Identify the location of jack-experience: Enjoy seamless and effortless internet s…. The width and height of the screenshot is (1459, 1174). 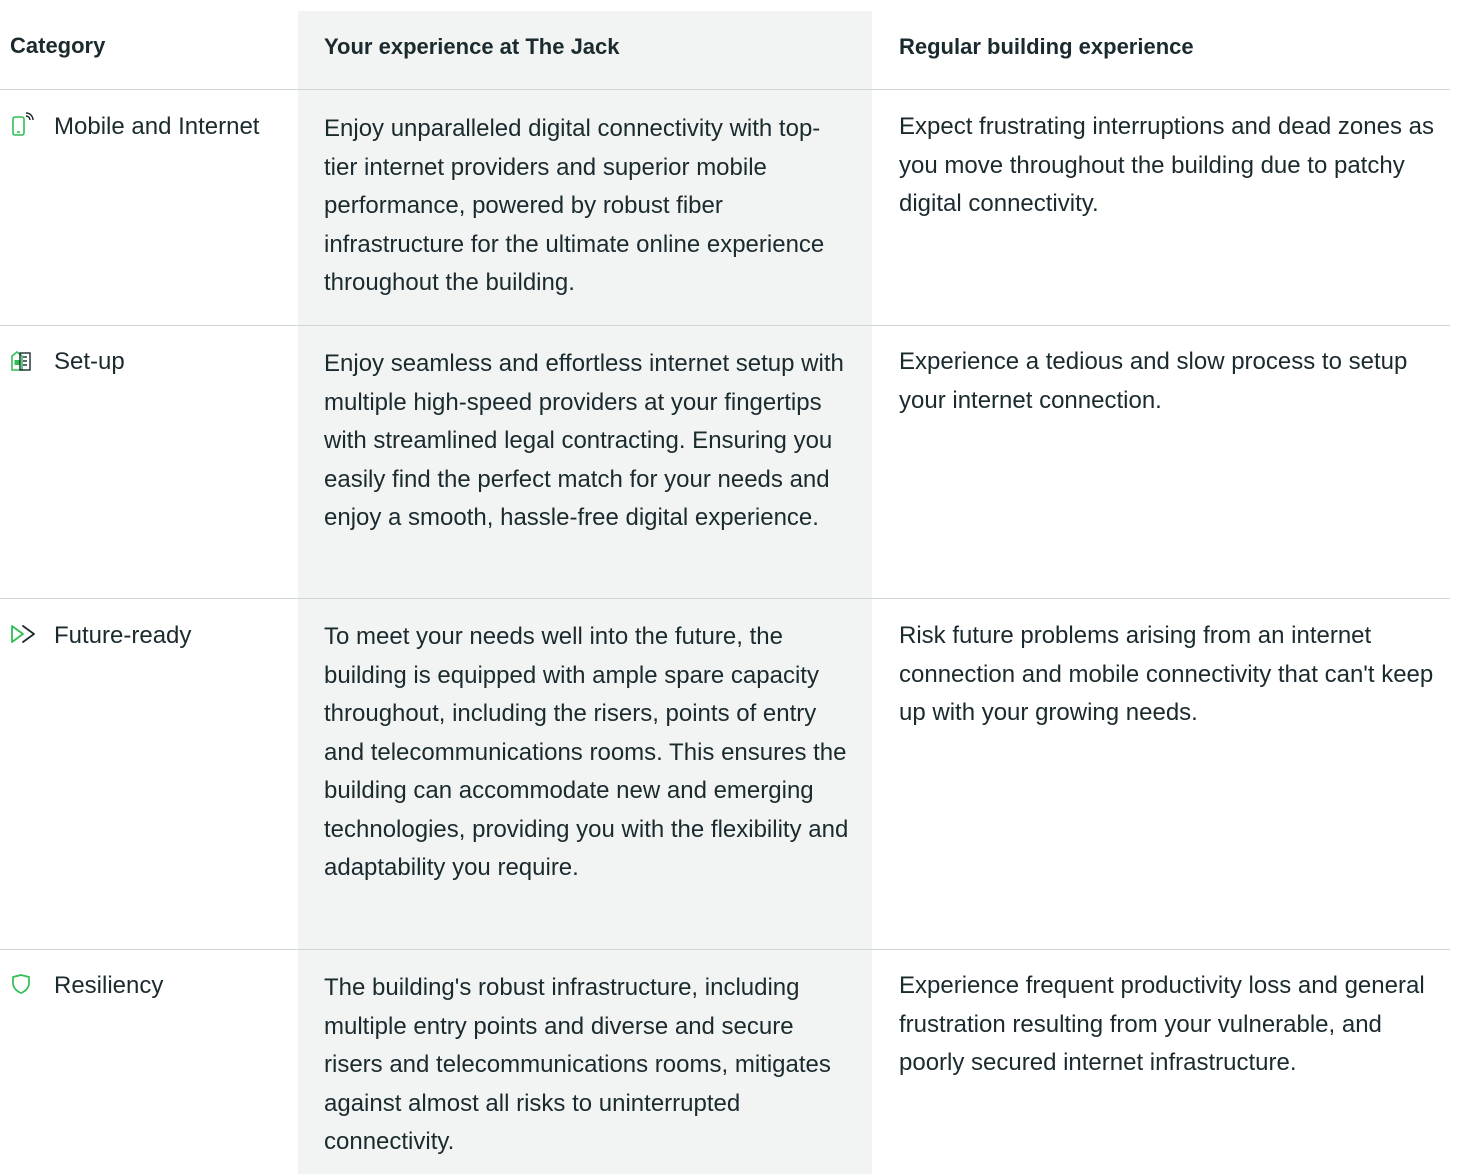
(584, 440).